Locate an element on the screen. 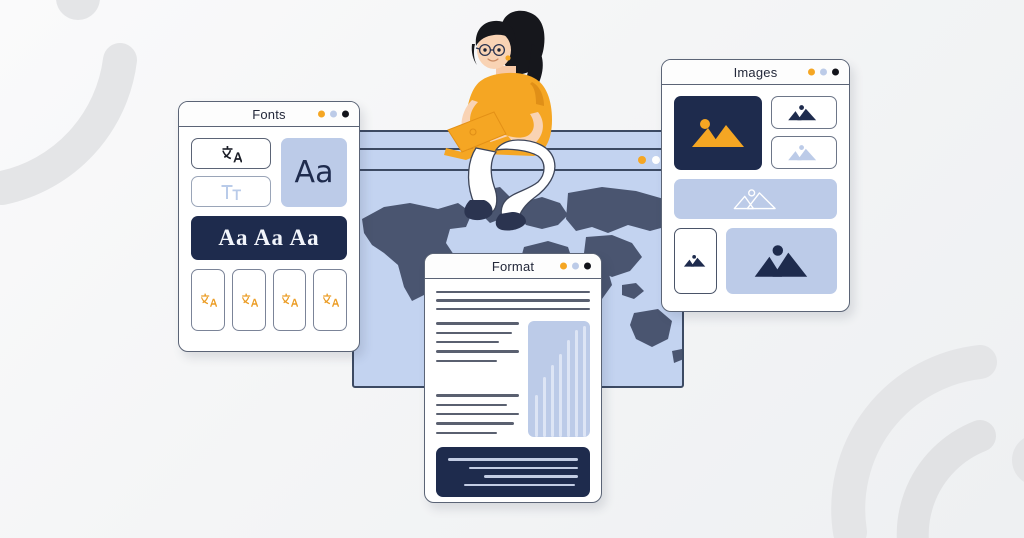 The width and height of the screenshot is (1024, 538). images-top-row is located at coordinates (755, 133).